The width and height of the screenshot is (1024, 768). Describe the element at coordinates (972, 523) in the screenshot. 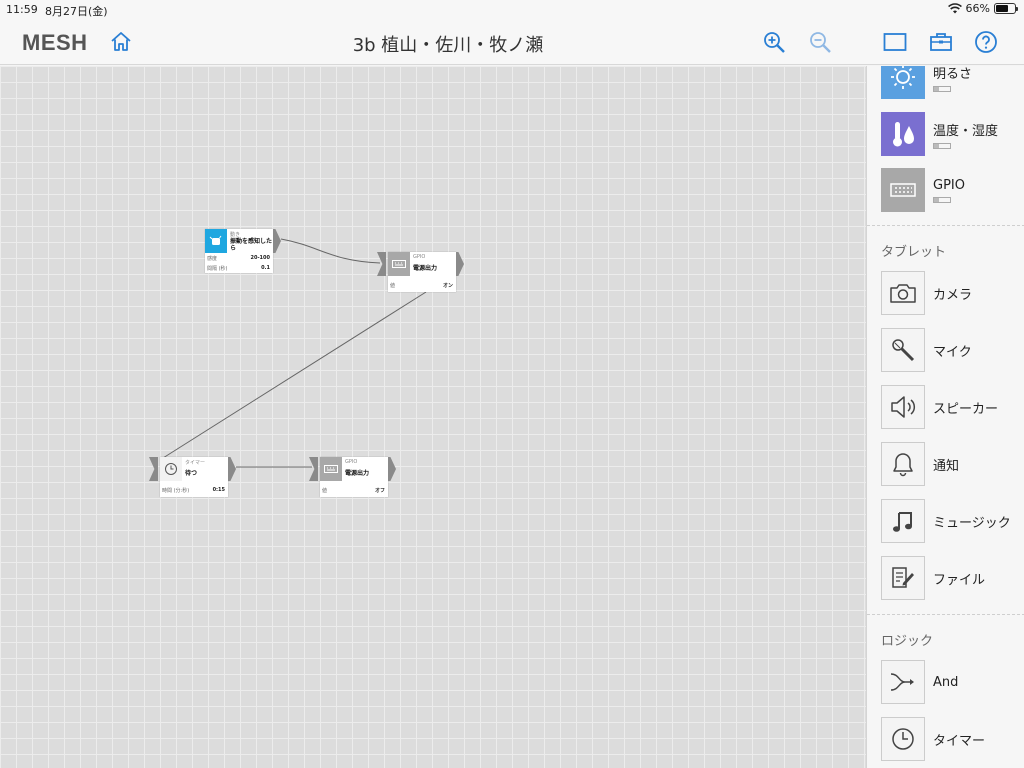

I see `palette-item-label: ミュージック` at that location.